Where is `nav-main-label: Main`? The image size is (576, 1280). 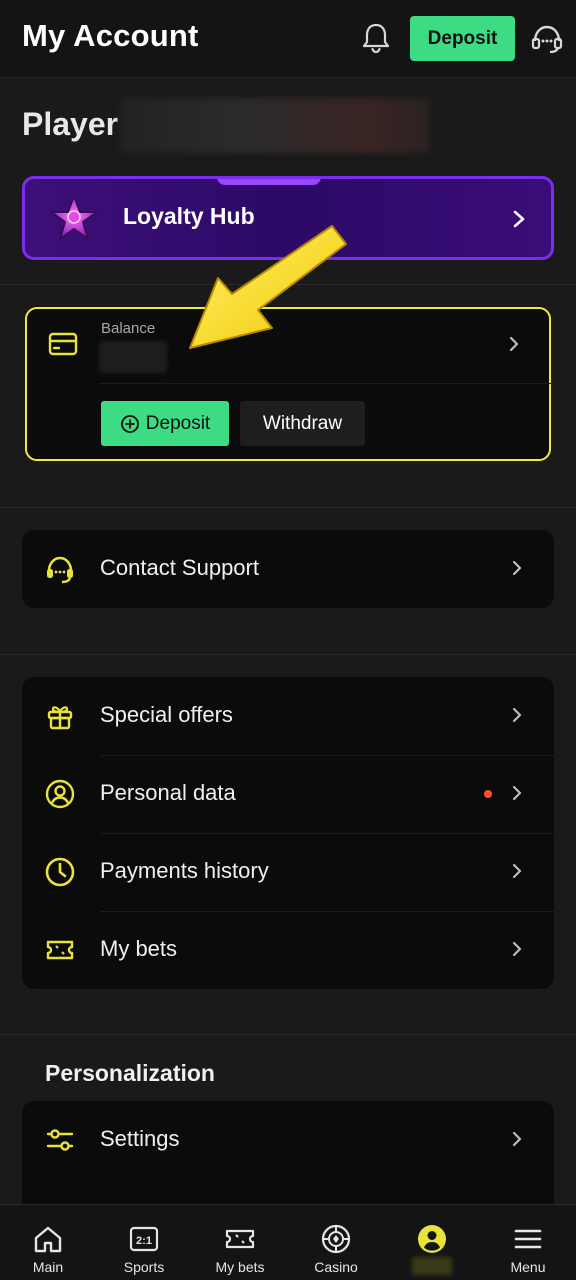
nav-main-label: Main is located at coordinates (48, 1267).